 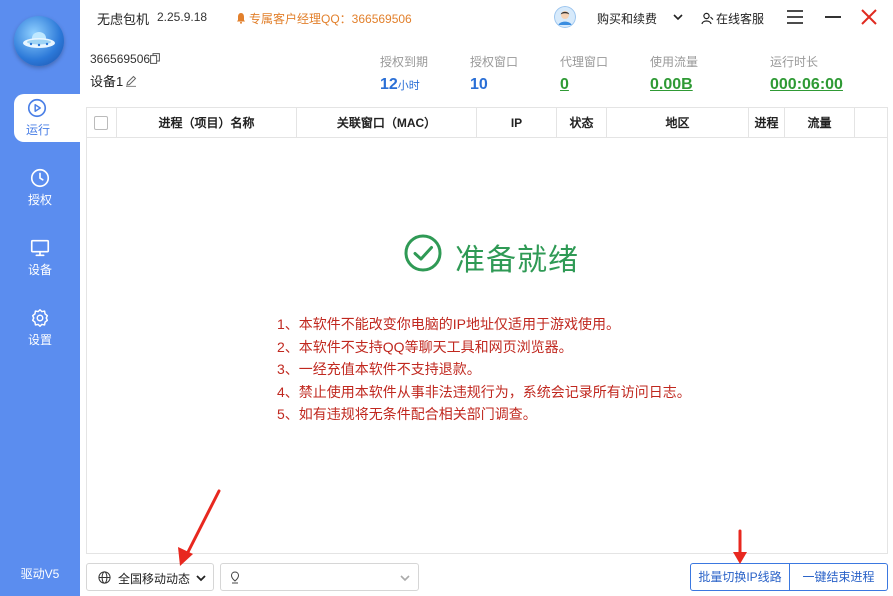 What do you see at coordinates (104, 577) in the screenshot?
I see `globe-icon` at bounding box center [104, 577].